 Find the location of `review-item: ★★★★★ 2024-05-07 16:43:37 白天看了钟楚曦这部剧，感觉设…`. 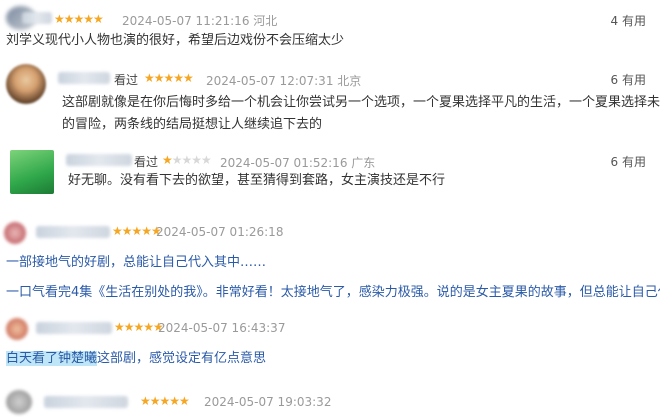

review-item: ★★★★★ 2024-05-07 16:43:37 白天看了钟楚曦这部剧，感觉设… is located at coordinates (330, 344).